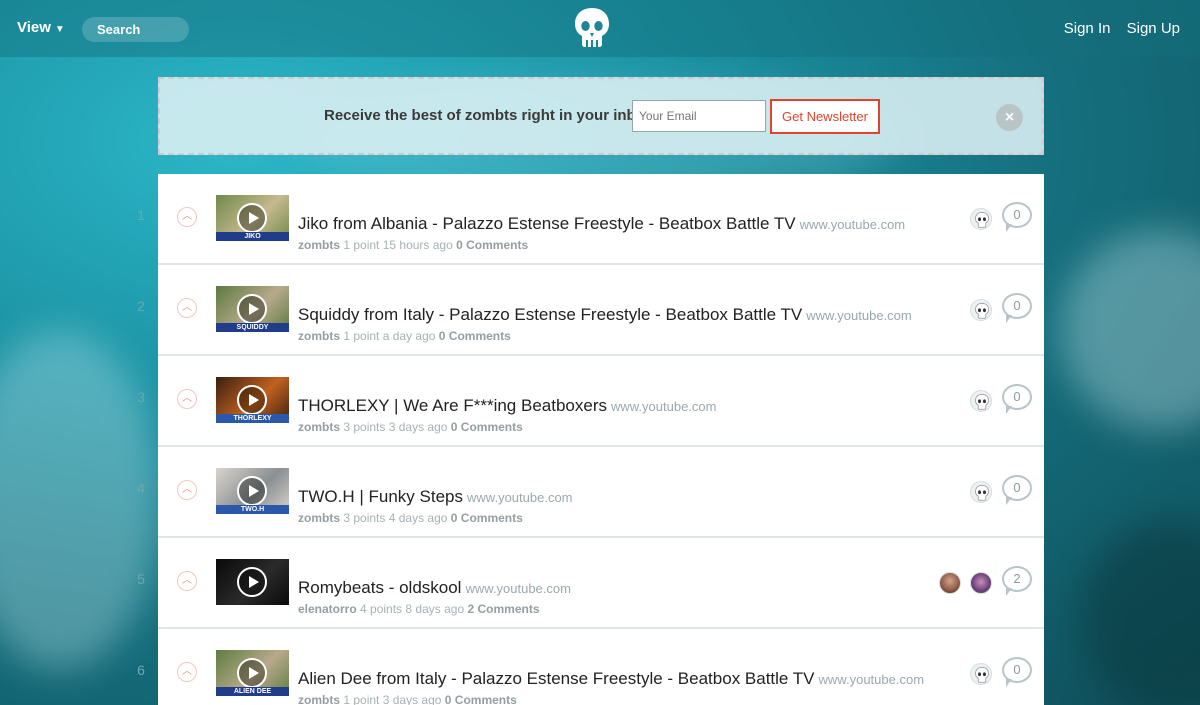  I want to click on post-age: 15 hours ago, so click(417, 245).